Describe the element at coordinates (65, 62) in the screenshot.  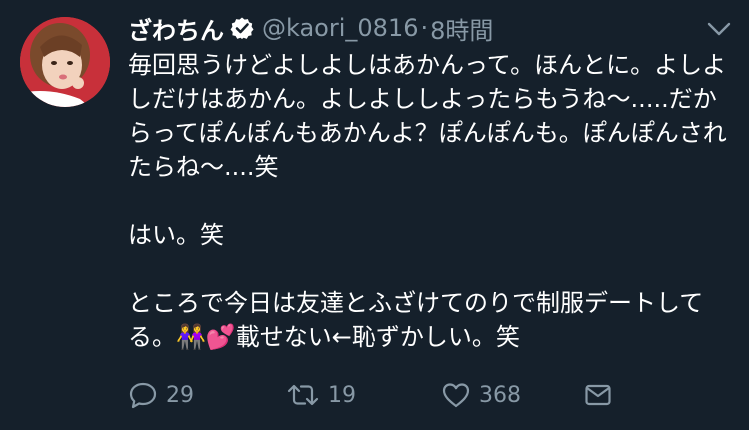
I see `avatar` at that location.